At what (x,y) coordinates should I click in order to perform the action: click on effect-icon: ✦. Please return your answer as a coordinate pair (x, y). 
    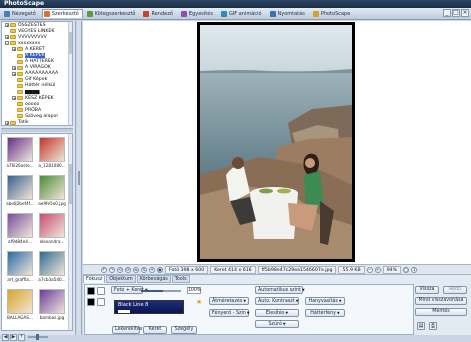
    Looking at the image, I should click on (152, 269).